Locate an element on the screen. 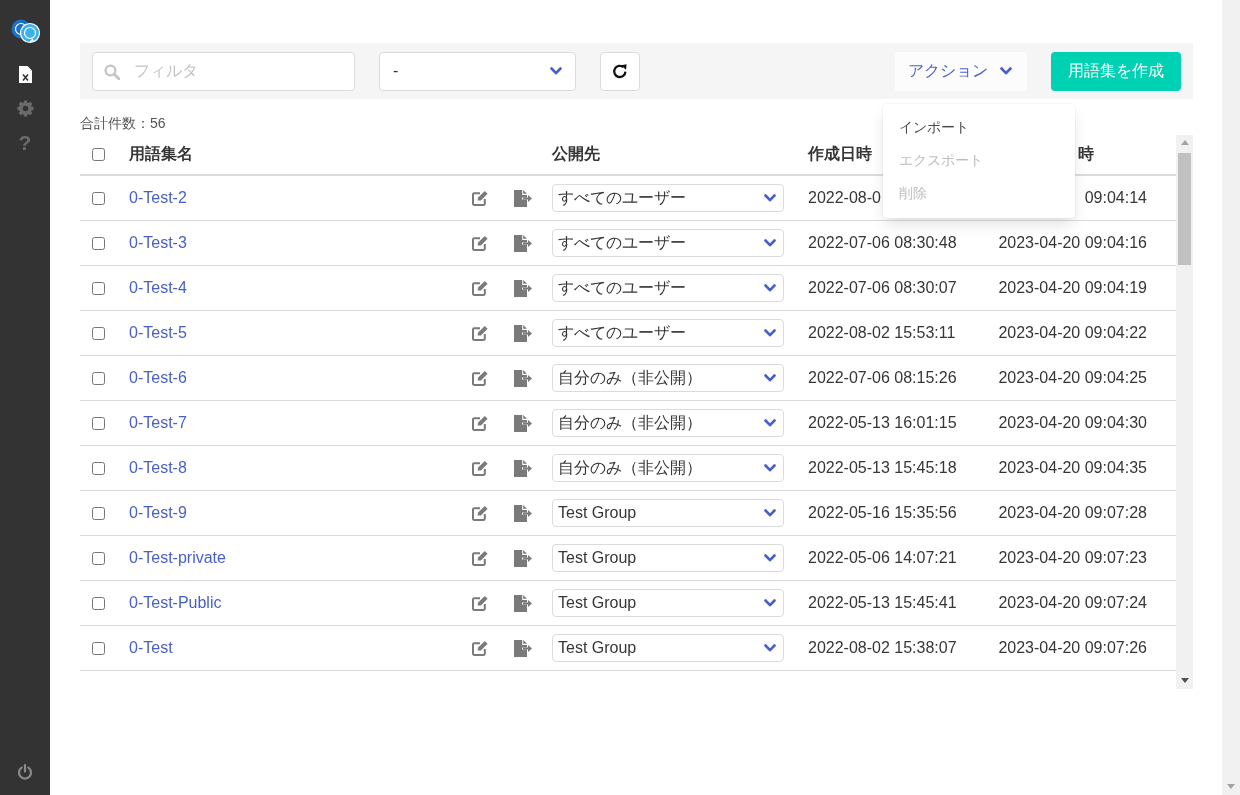  table-cell: 2023-04-20 09:07:23 is located at coordinates (1072, 558).